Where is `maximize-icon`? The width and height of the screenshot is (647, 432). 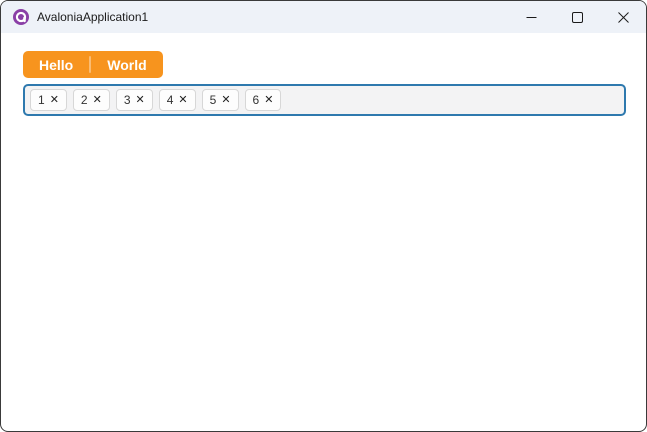 maximize-icon is located at coordinates (577, 17).